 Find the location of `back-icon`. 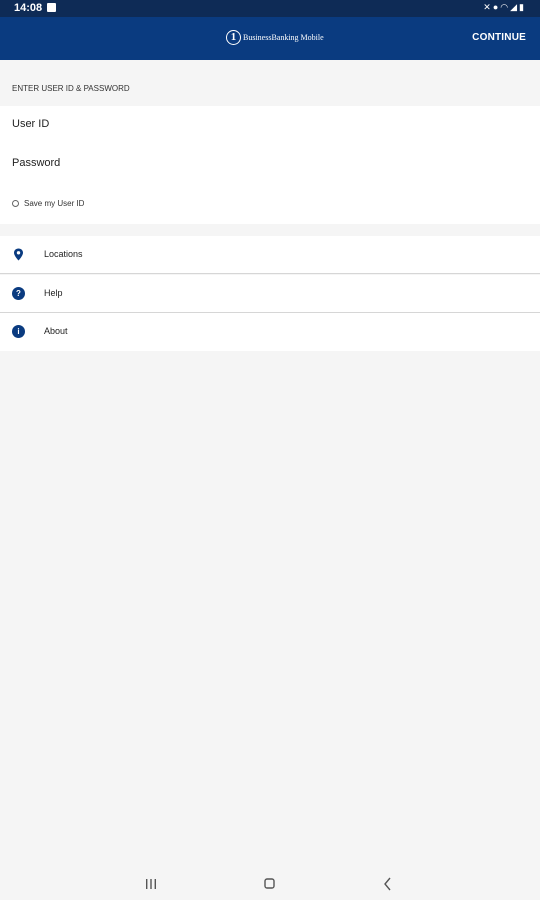

back-icon is located at coordinates (388, 884).